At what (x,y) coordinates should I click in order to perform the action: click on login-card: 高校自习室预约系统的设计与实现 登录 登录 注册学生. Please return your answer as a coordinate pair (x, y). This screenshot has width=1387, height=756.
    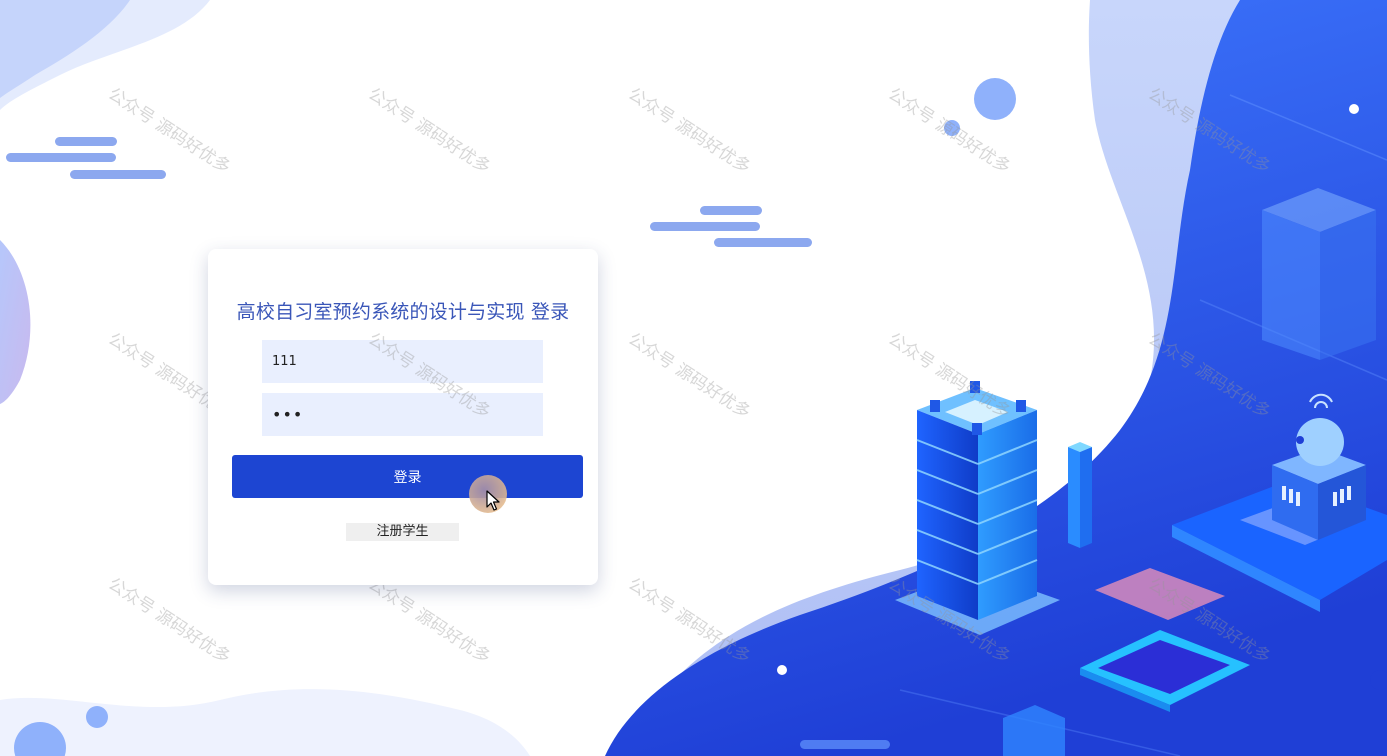
    Looking at the image, I should click on (403, 417).